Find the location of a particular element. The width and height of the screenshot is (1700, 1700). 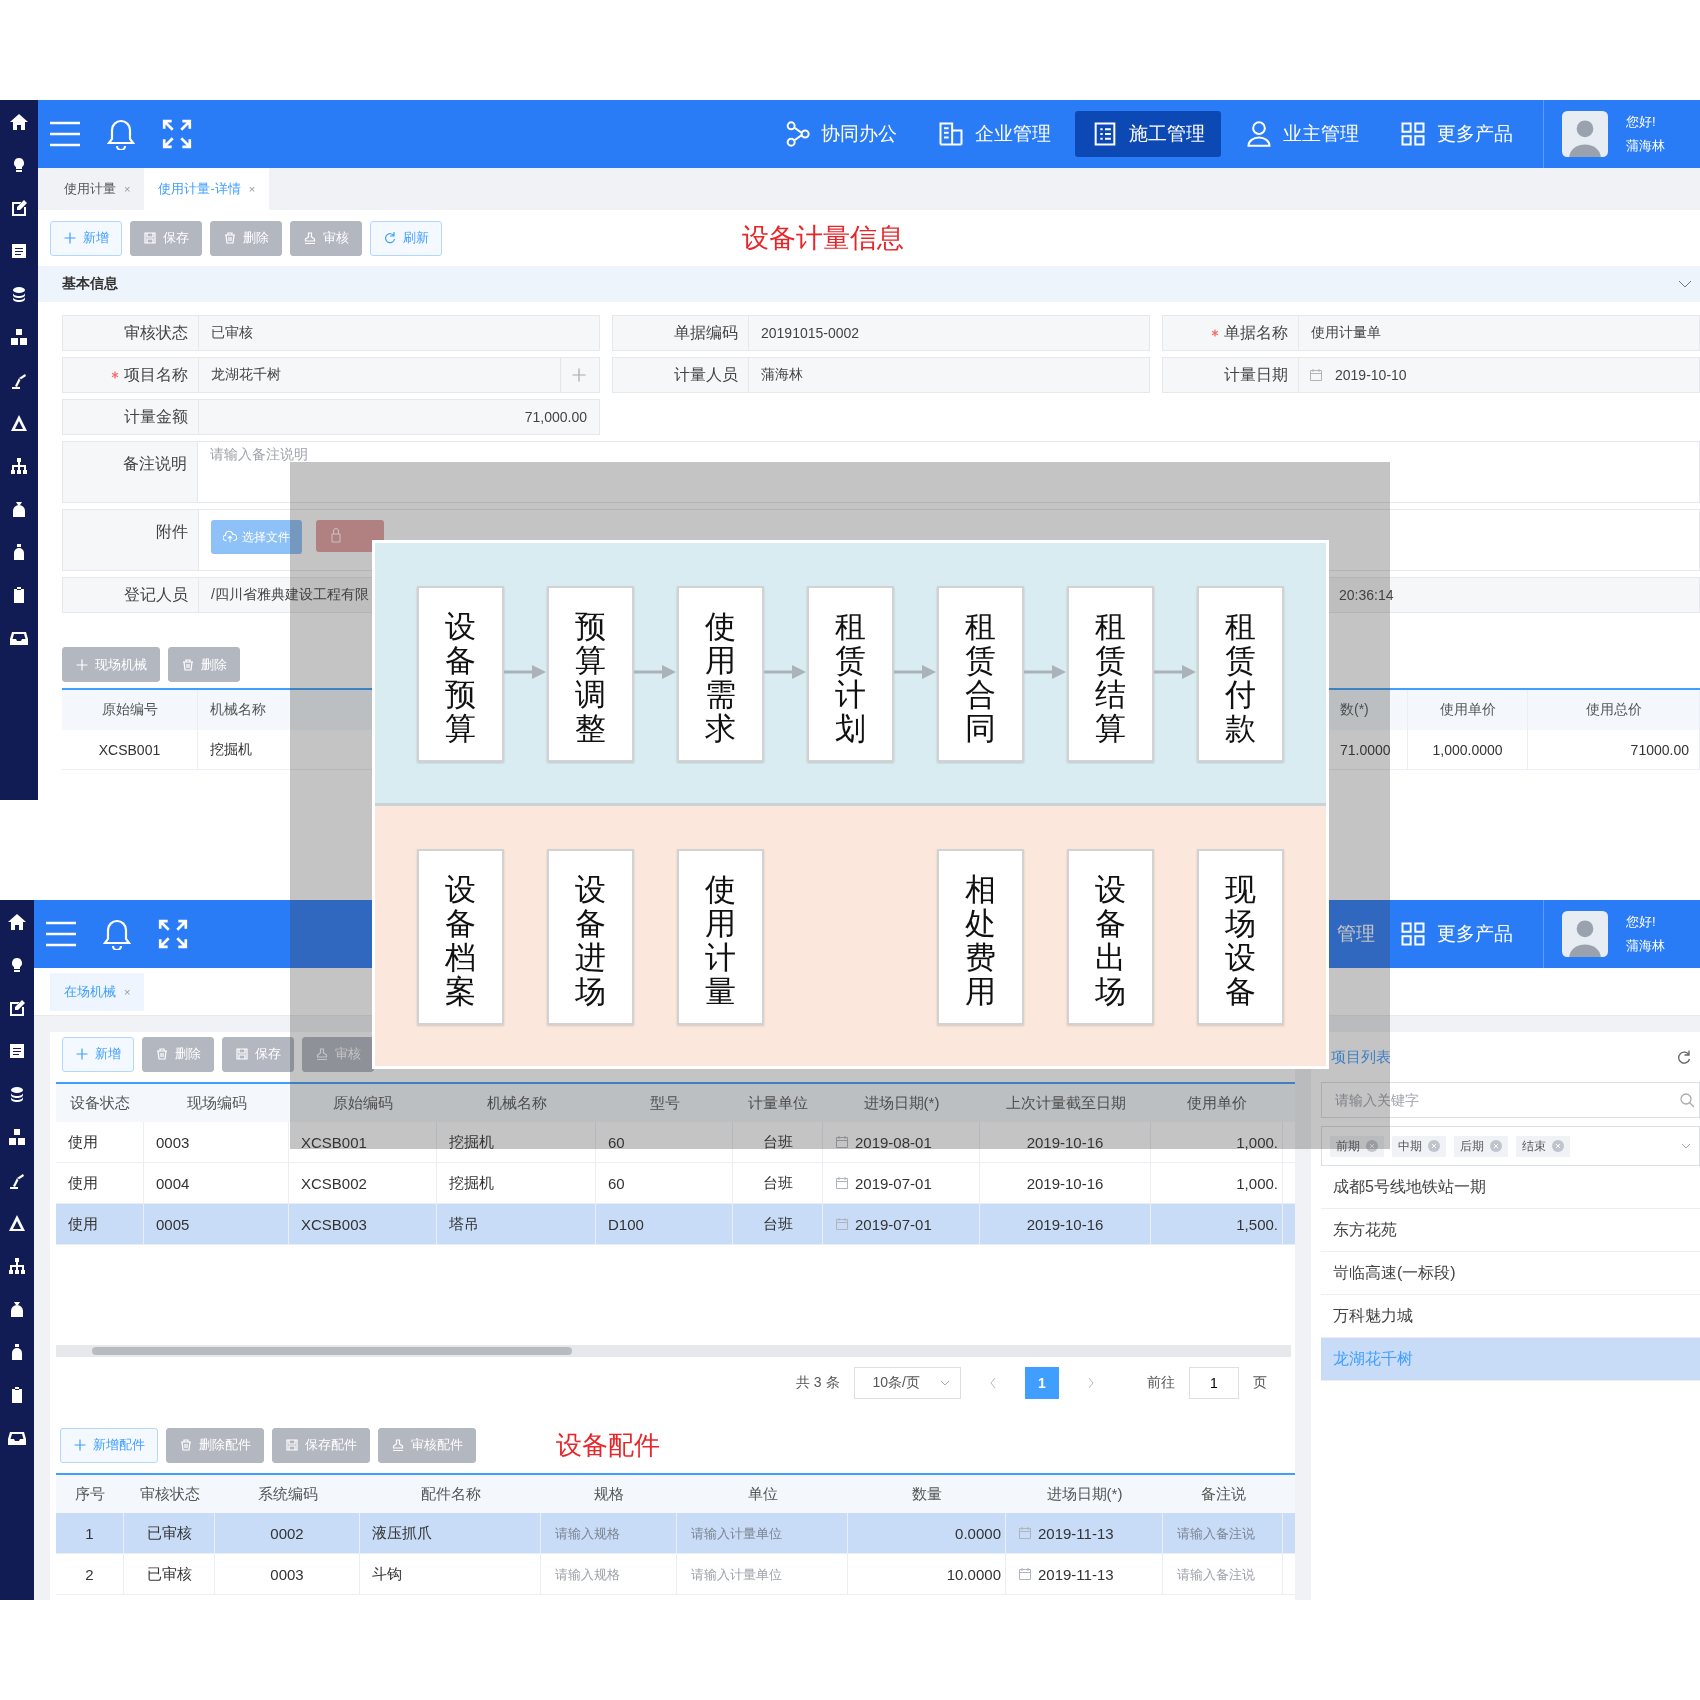

project-item: 岢临高速(一标段) is located at coordinates (1510, 1273).